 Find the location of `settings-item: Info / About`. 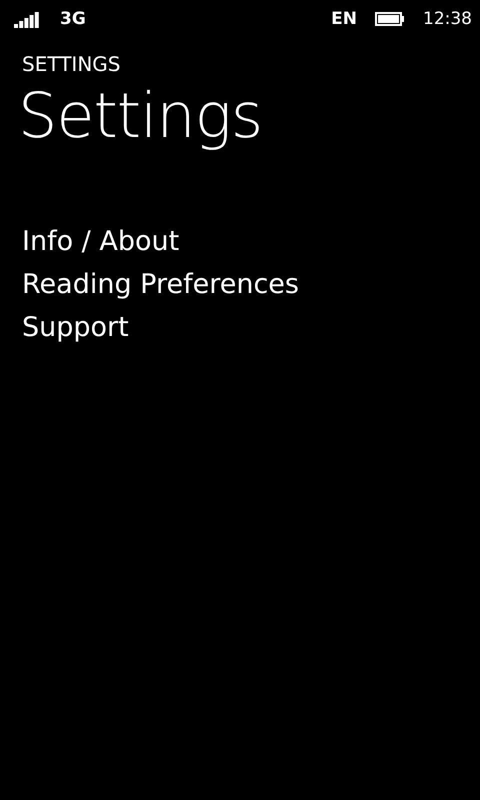

settings-item: Info / About is located at coordinates (101, 241).